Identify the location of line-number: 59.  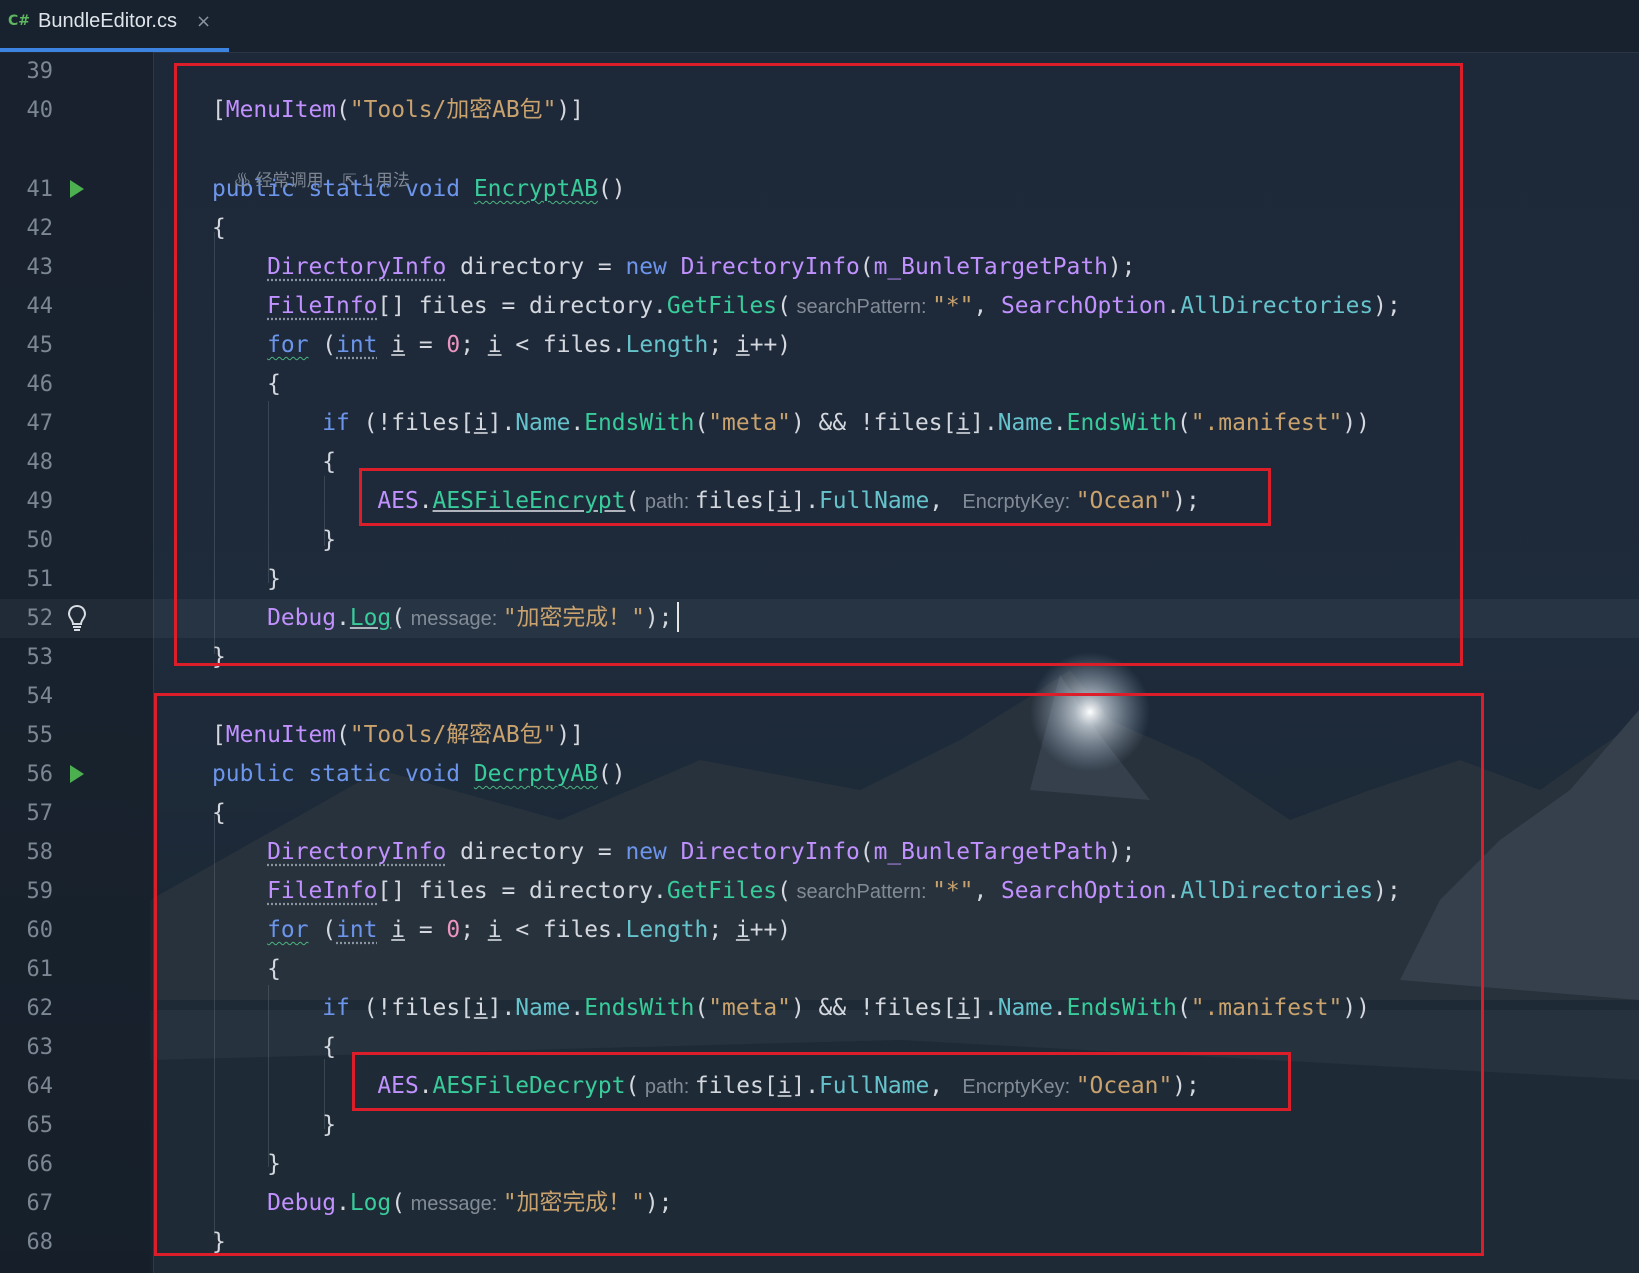
(40, 891).